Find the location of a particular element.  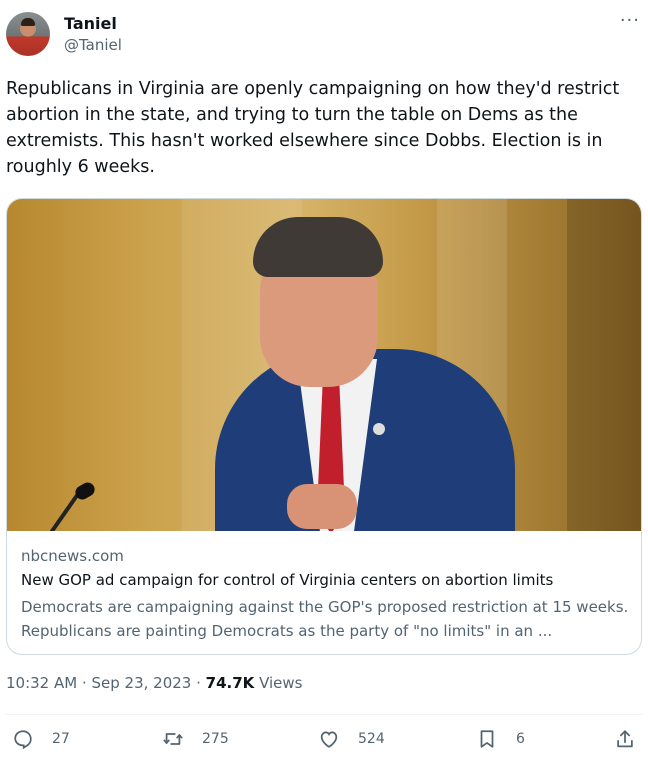

avatar is located at coordinates (28, 34).